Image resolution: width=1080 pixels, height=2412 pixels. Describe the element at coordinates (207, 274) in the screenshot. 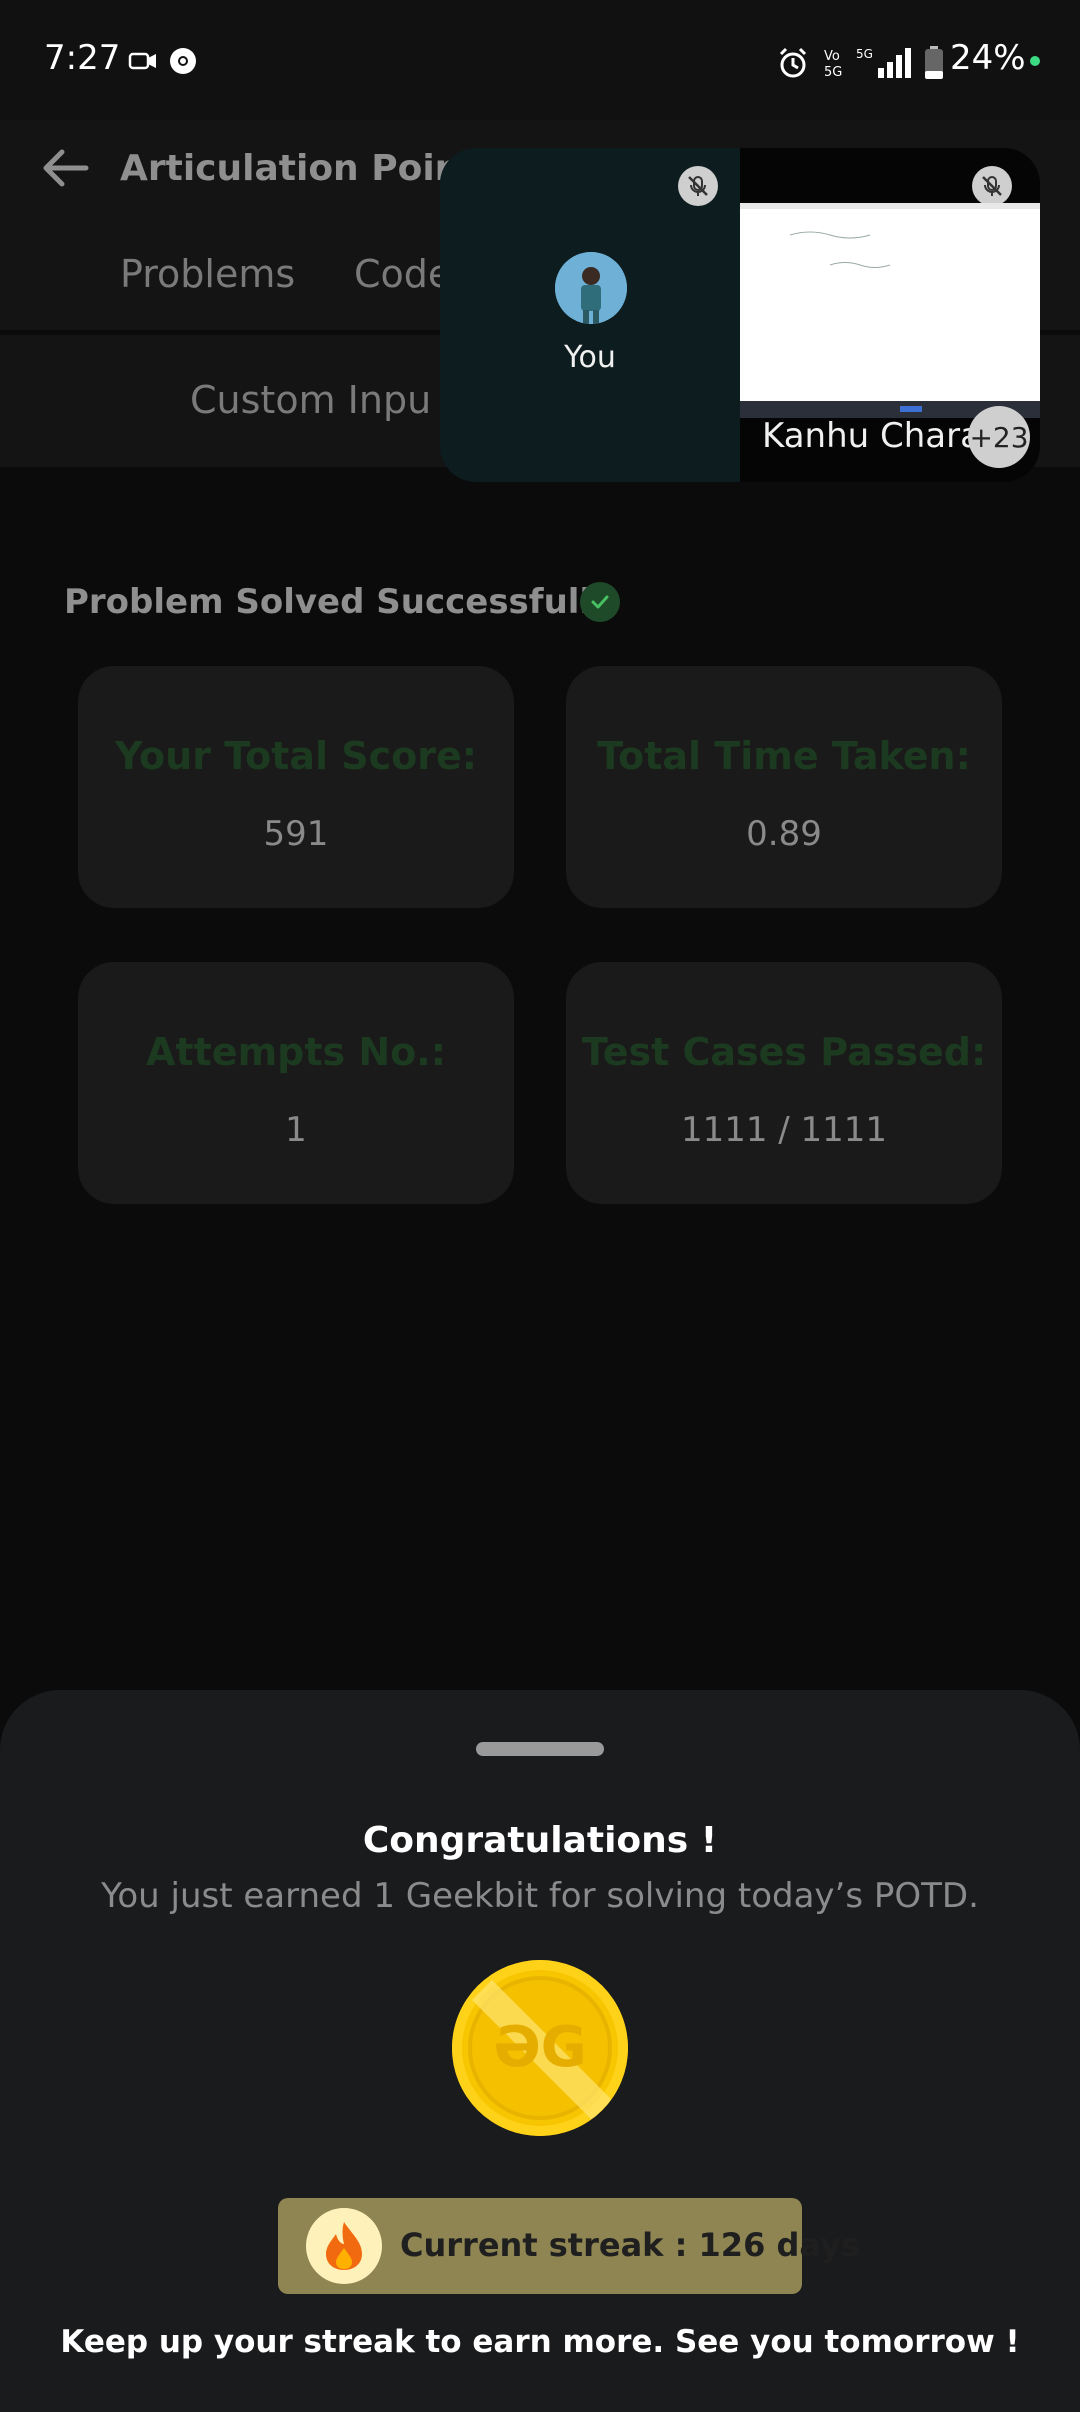

I see `tab-problems: Problems` at that location.